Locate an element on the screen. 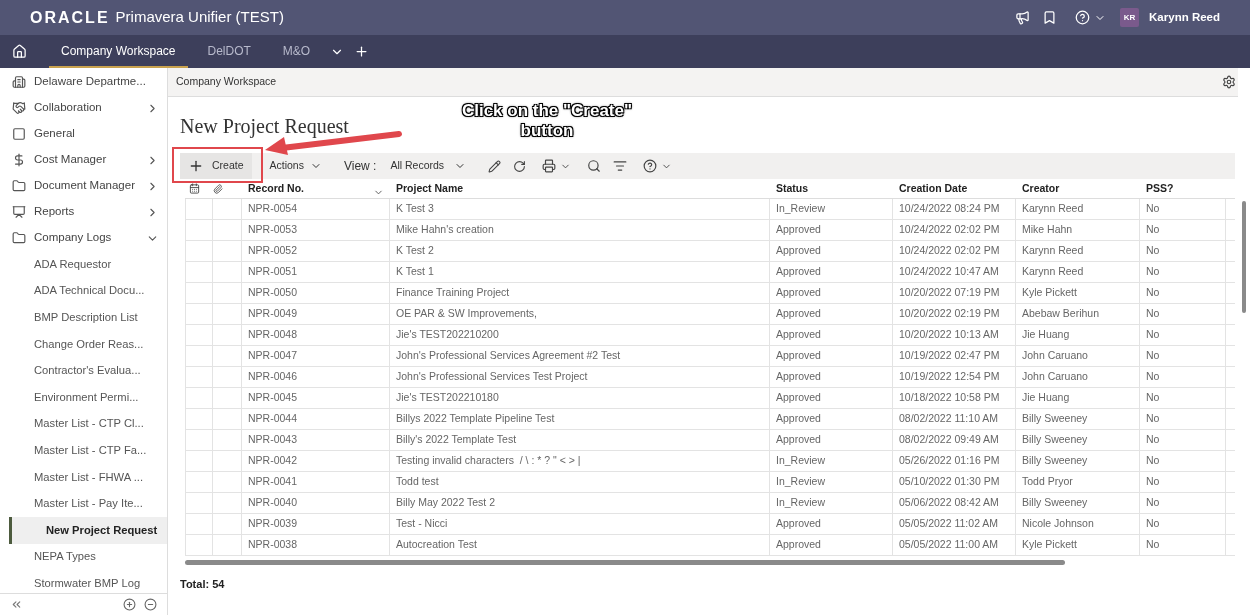  actions-menu: Actions is located at coordinates (295, 166).